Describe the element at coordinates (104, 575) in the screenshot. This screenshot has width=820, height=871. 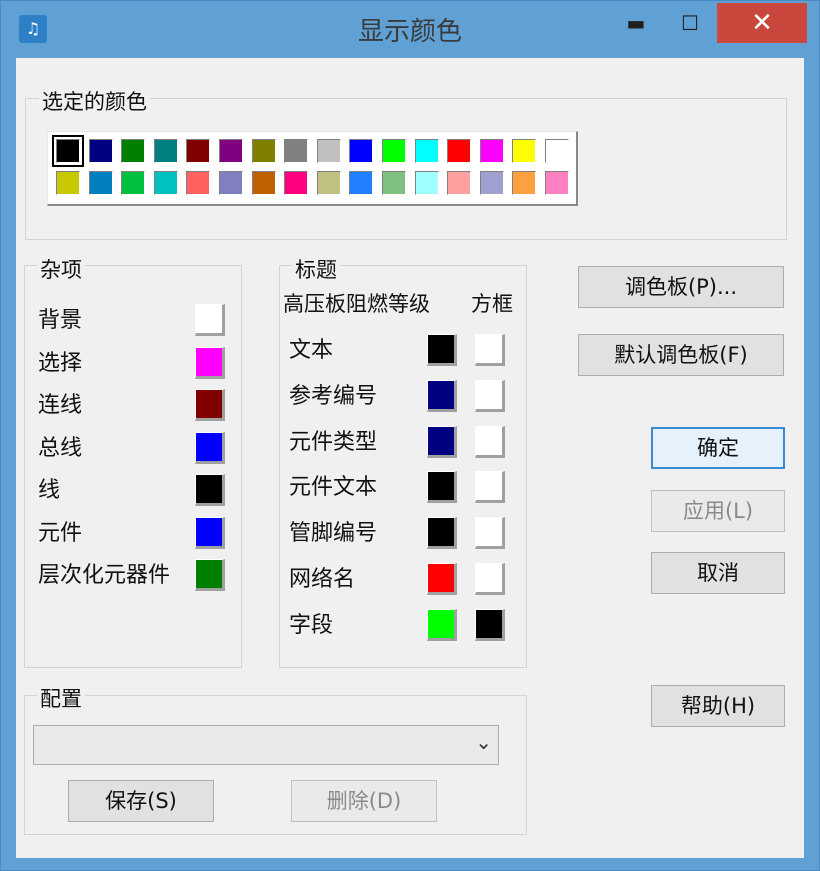
I see `misc-item-label: 层次化元器件` at that location.